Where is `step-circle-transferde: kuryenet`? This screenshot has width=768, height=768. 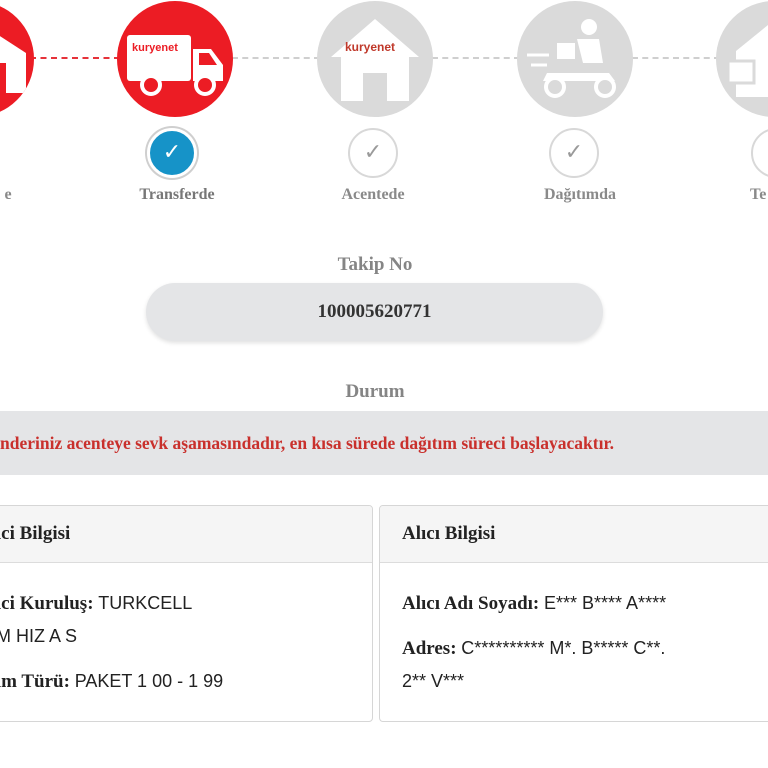 step-circle-transferde: kuryenet is located at coordinates (175, 59).